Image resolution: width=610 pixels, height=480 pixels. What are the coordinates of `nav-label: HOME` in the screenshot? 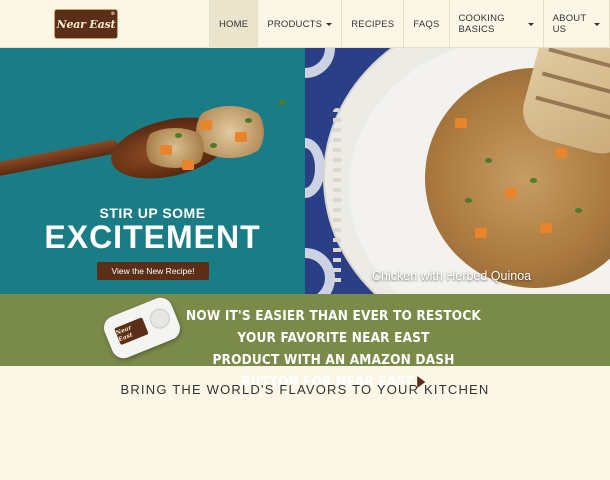 It's located at (234, 24).